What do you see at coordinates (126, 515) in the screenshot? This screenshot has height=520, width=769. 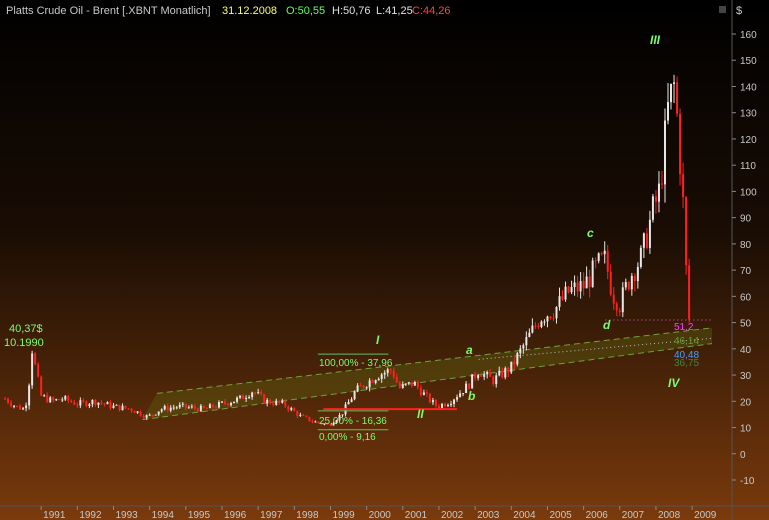 I see `x-tick-label: 1993` at bounding box center [126, 515].